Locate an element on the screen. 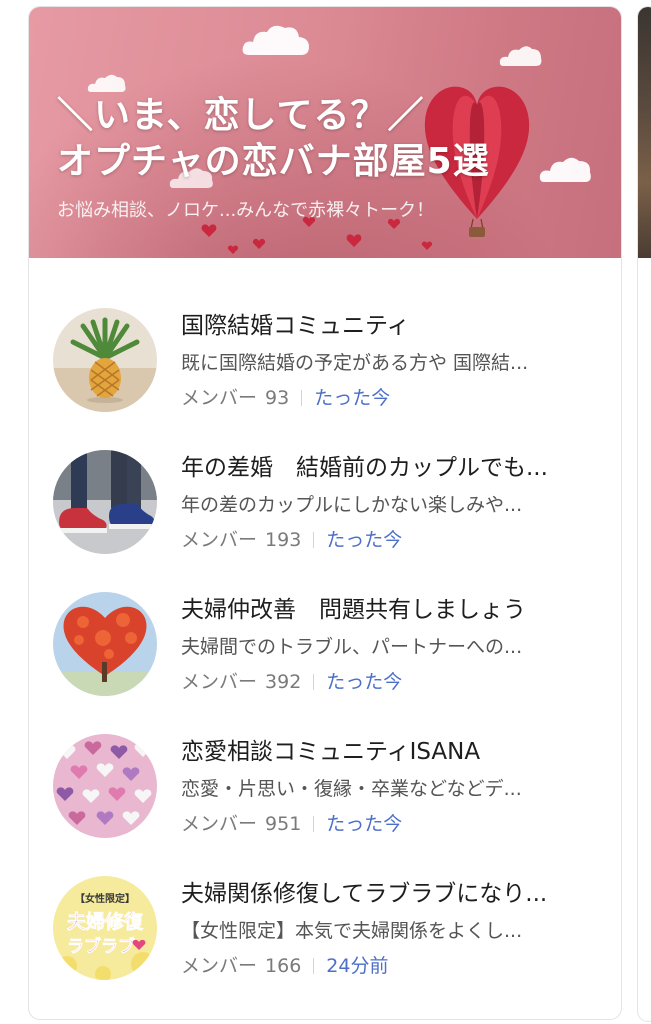 This screenshot has width=651, height=1024. last-active-time: 24分前 is located at coordinates (357, 966).